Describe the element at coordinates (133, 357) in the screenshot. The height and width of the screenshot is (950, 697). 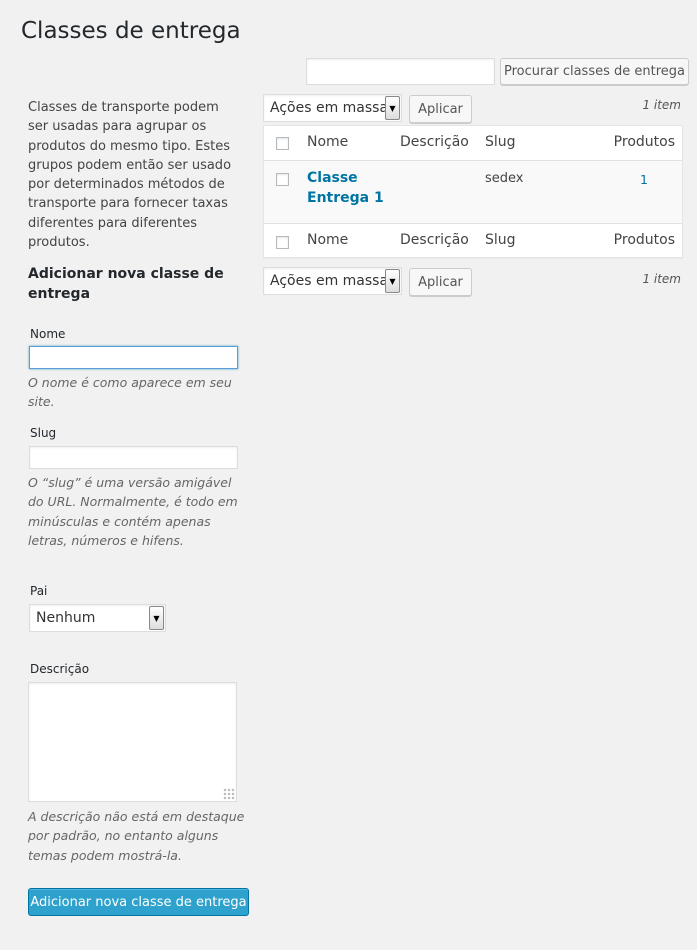
I see `name-field` at that location.